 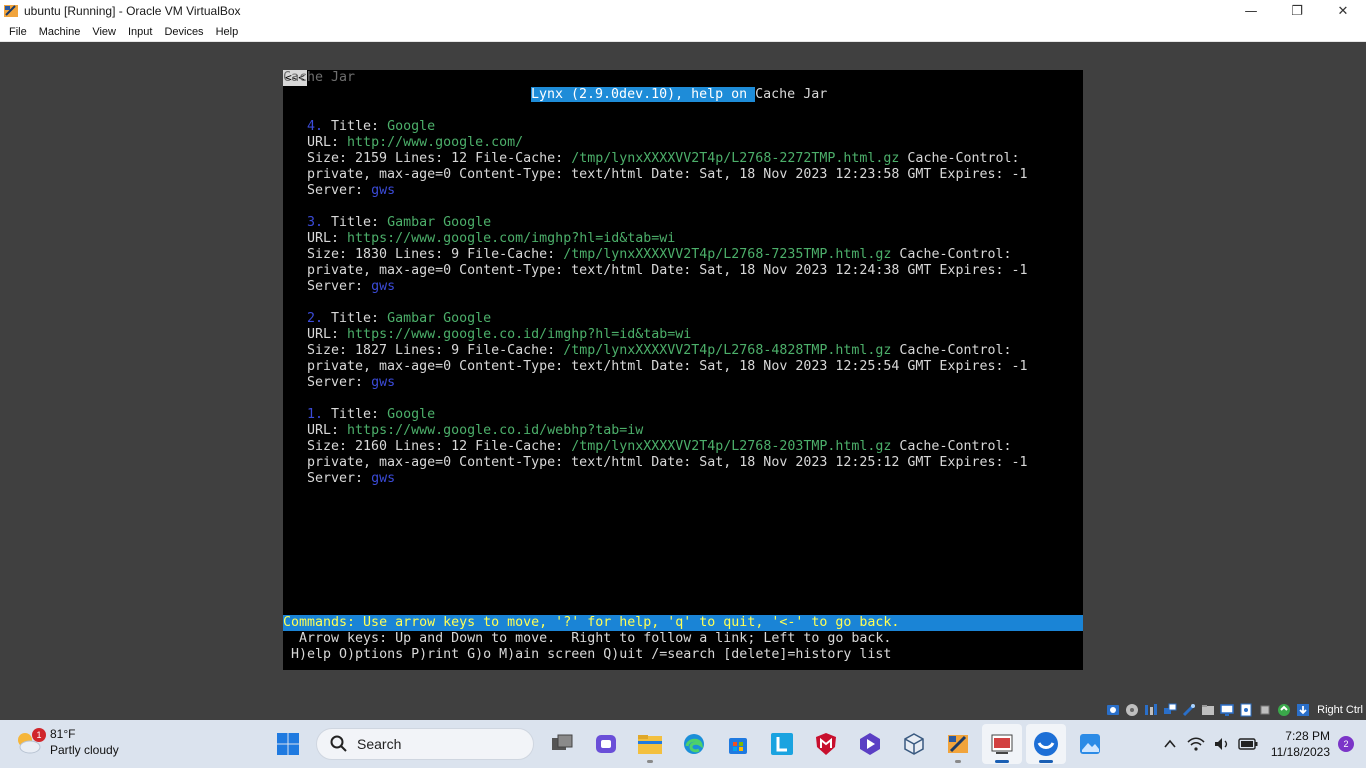 What do you see at coordinates (1346, 744) in the screenshot?
I see `notification-count-badge: 2` at bounding box center [1346, 744].